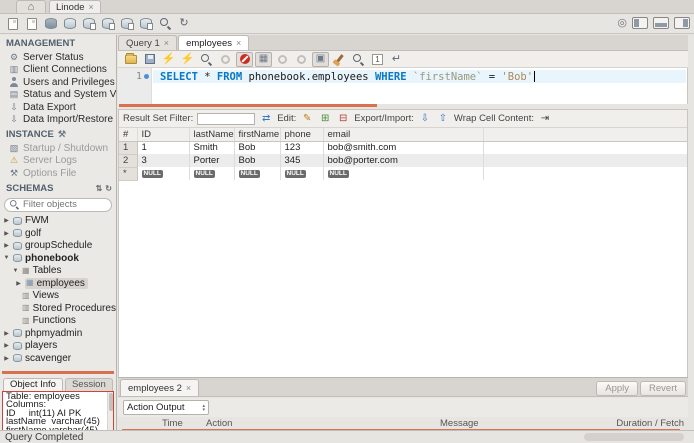  Describe the element at coordinates (184, 24) in the screenshot. I see `reconnect-db-icon: ↻` at that location.